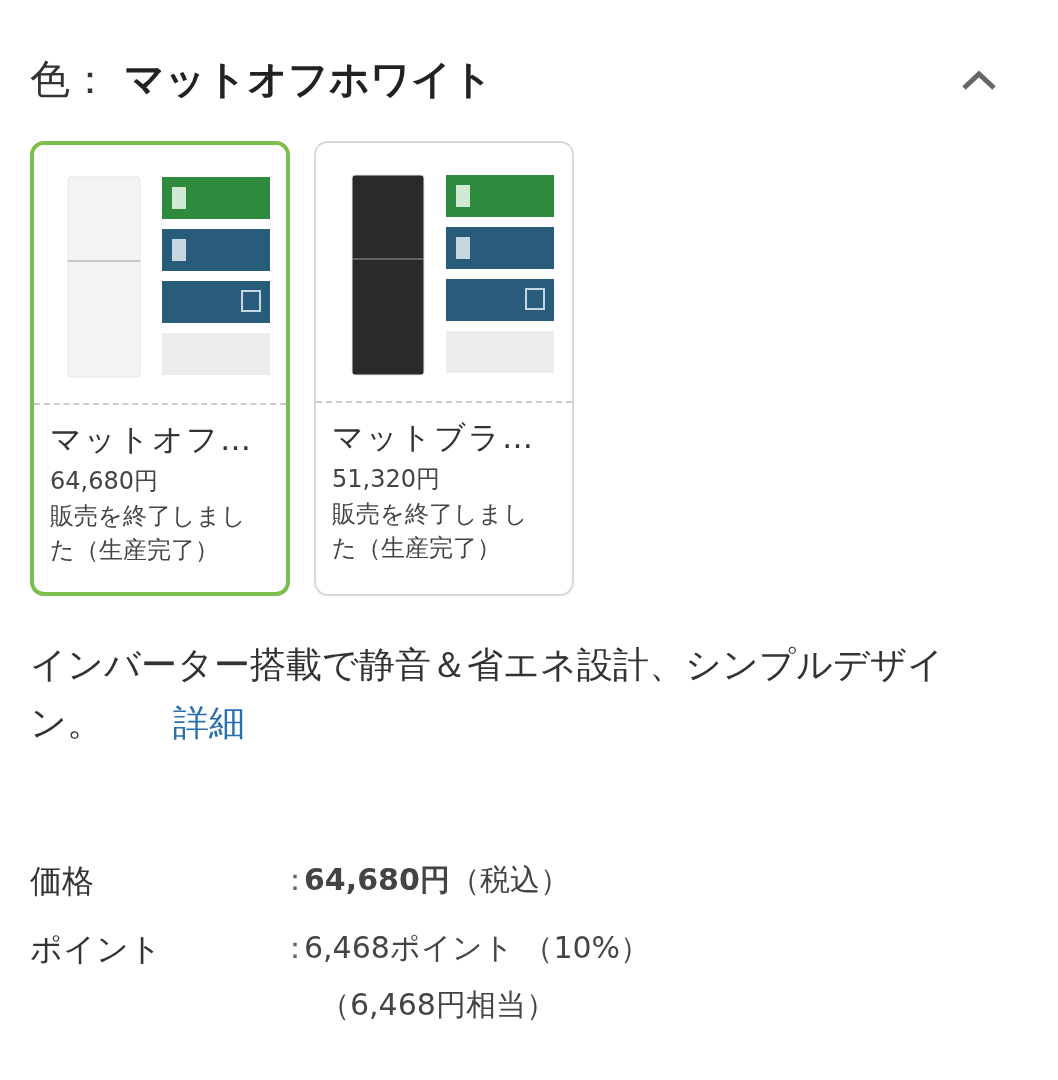  I want to click on selected-color: マットオフホワイト, so click(308, 79).